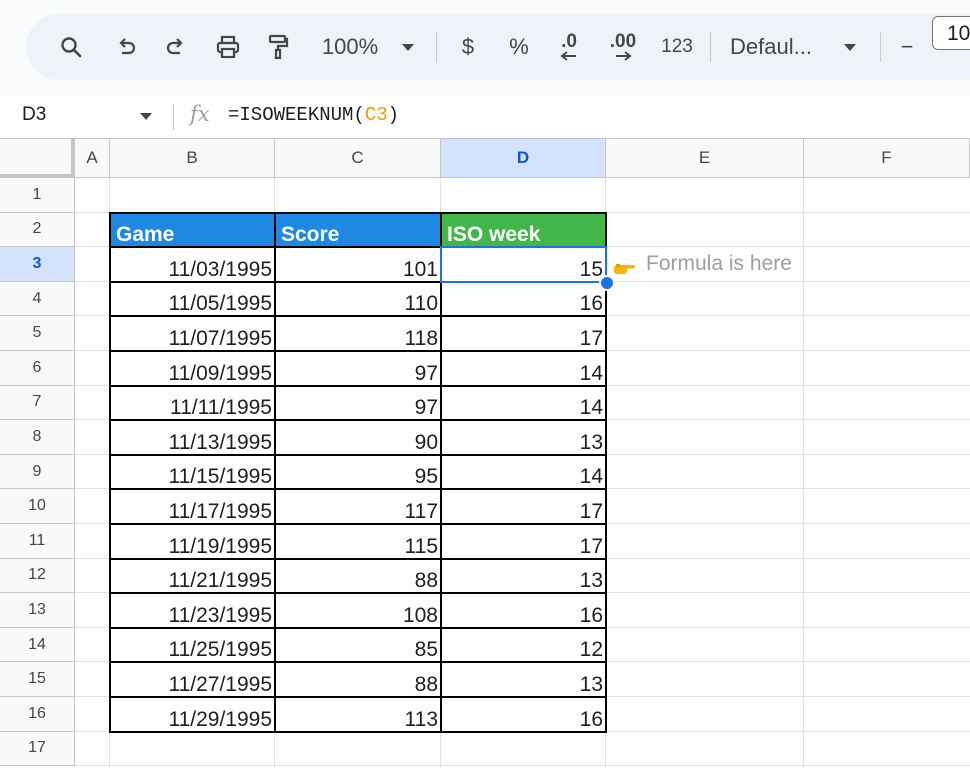 This screenshot has height=768, width=970. I want to click on increase-decimal-button: .00, so click(623, 47).